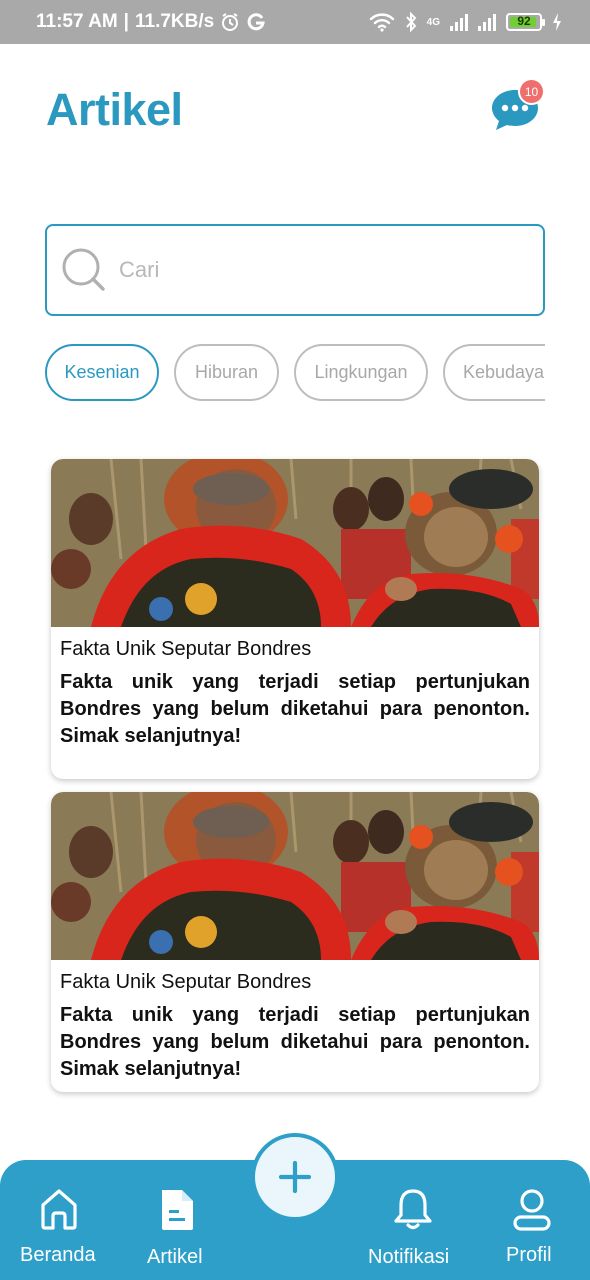  I want to click on nav-home-label: Beranda, so click(58, 1255).